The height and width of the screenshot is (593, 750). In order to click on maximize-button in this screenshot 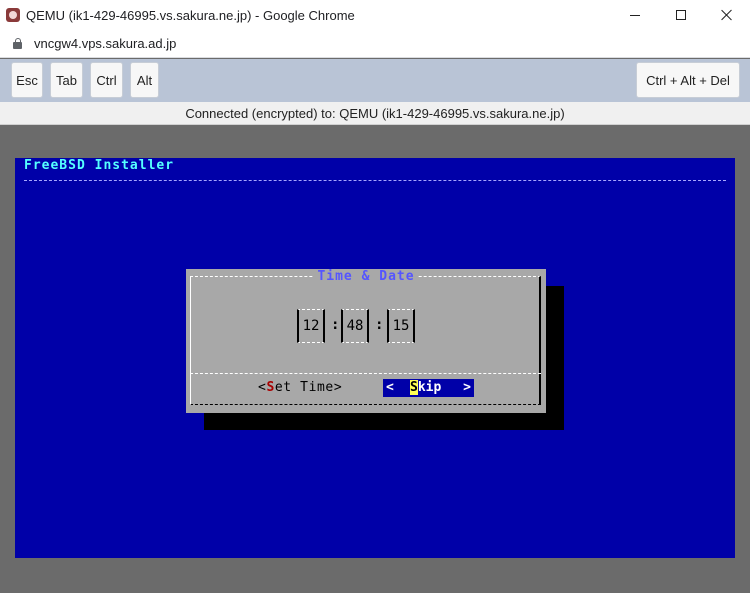, I will do `click(681, 15)`.